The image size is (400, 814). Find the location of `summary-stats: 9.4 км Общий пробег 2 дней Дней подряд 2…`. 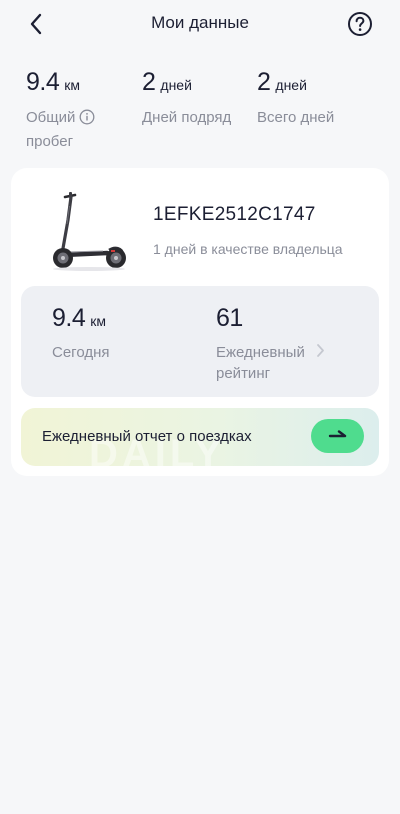

summary-stats: 9.4 км Общий пробег 2 дней Дней подряд 2… is located at coordinates (200, 113).